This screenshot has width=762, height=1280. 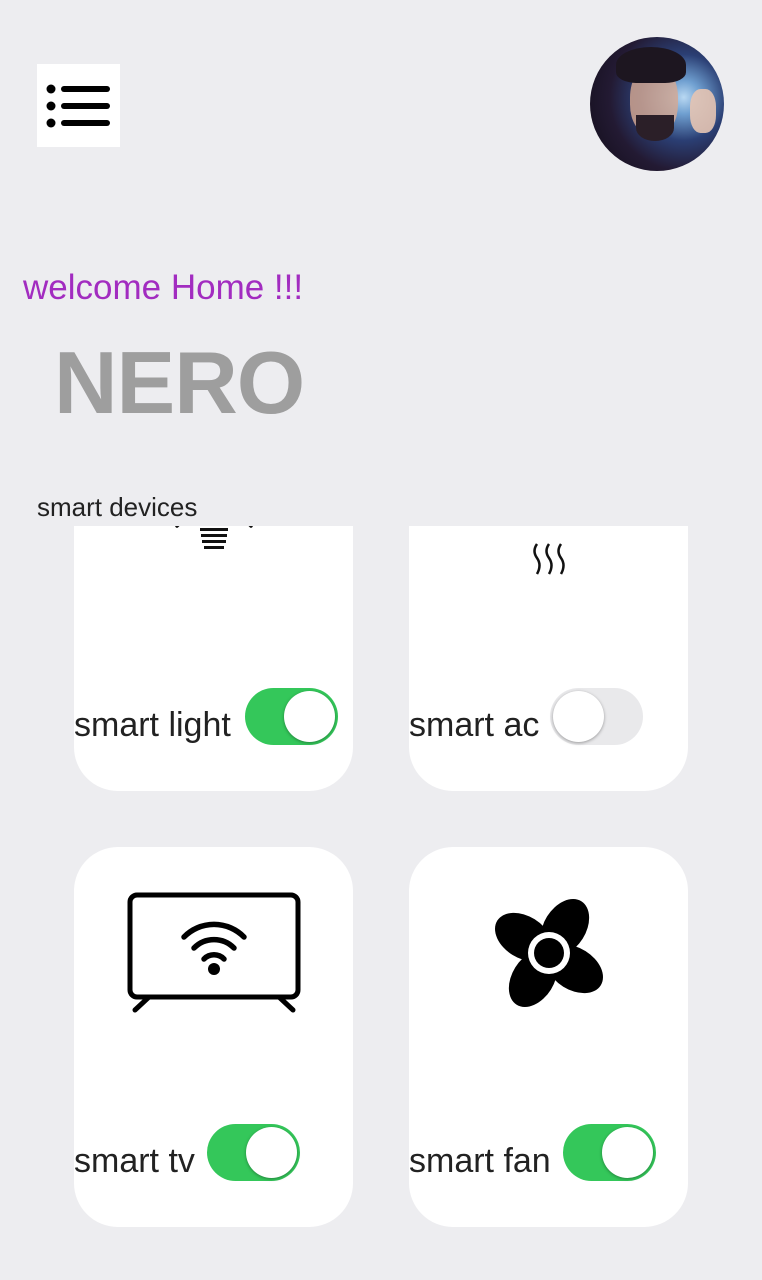 I want to click on user-avatar, so click(x=657, y=104).